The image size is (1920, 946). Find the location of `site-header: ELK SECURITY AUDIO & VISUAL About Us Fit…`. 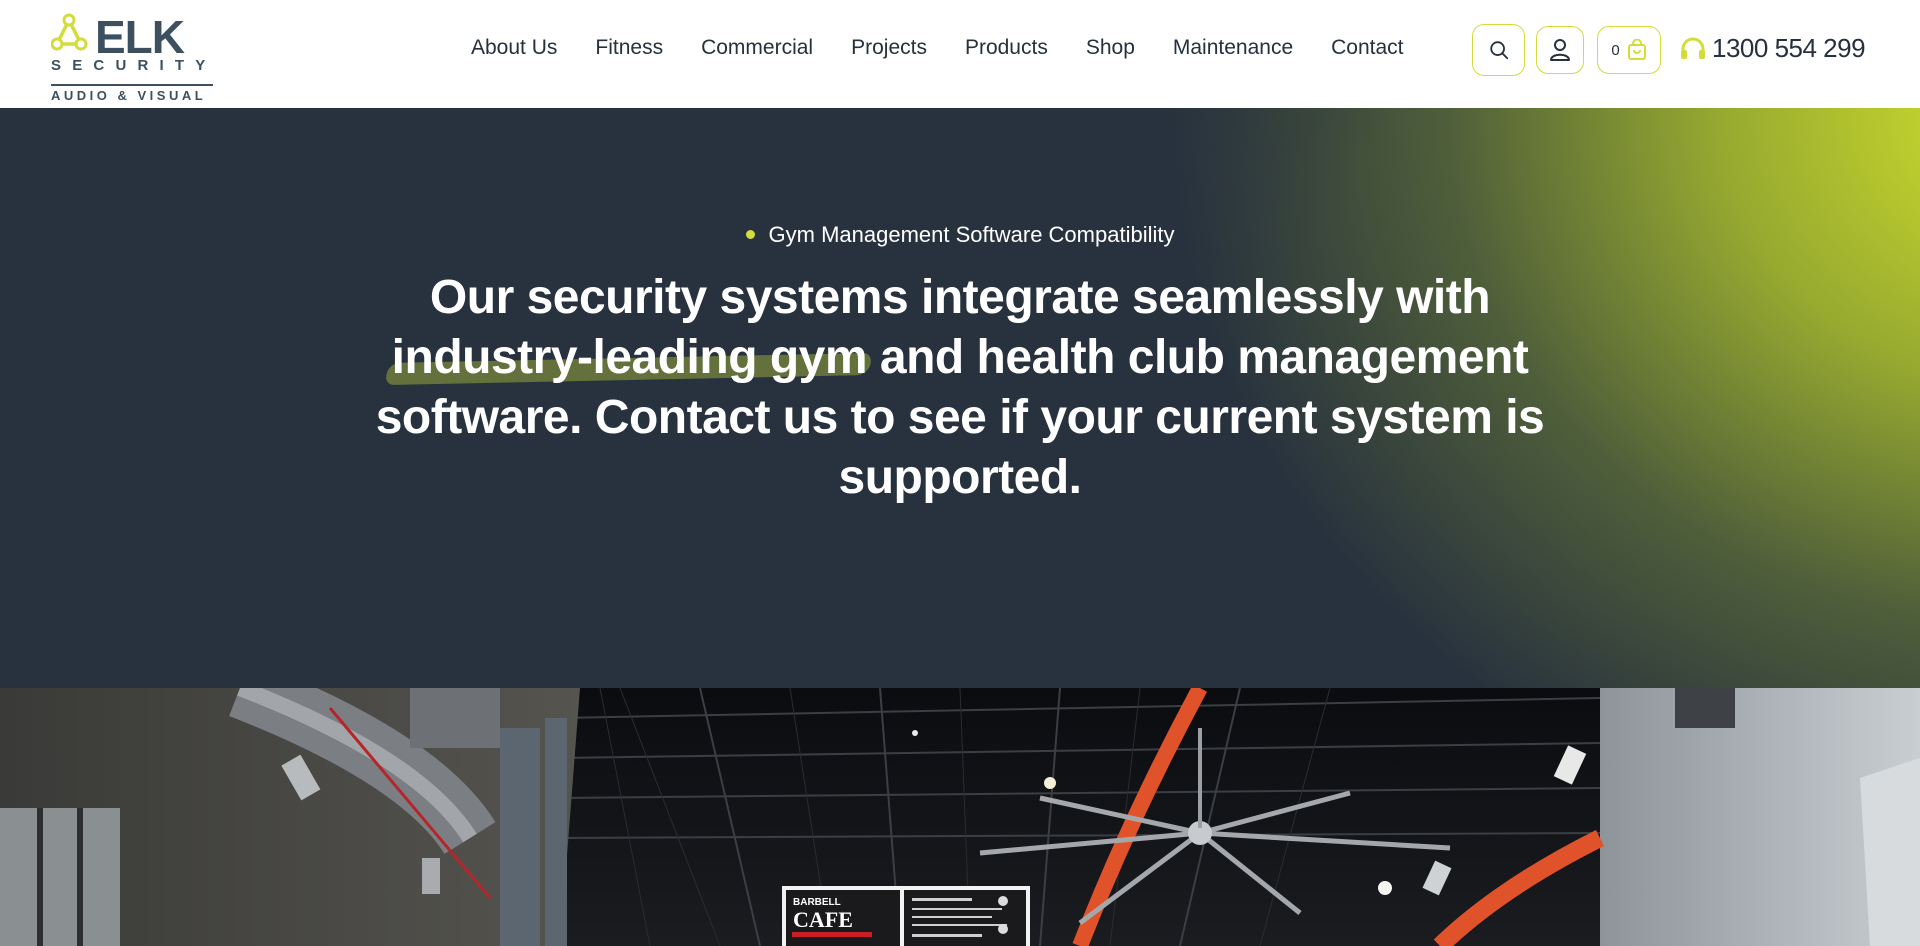

site-header: ELK SECURITY AUDIO & VISUAL About Us Fit… is located at coordinates (960, 54).